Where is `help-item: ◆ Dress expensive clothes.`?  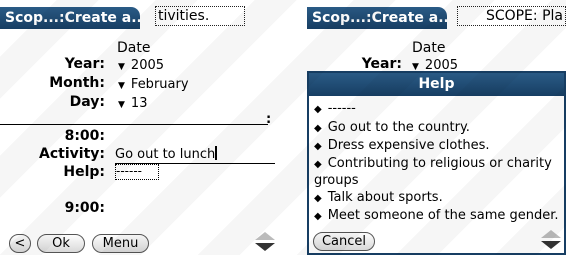
help-item: ◆ Dress expensive clothes. is located at coordinates (439, 146).